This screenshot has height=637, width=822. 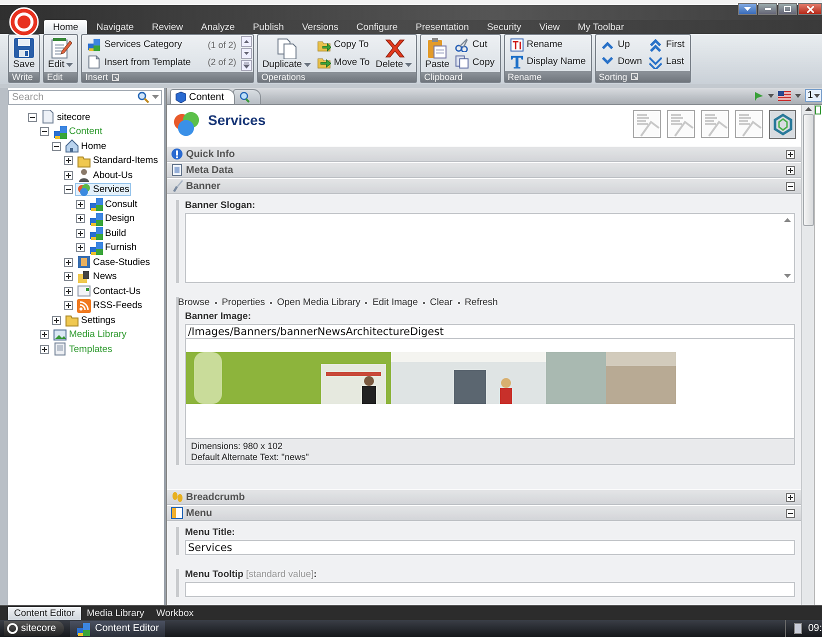 I want to click on bottom-tab: Content Editor, so click(x=44, y=613).